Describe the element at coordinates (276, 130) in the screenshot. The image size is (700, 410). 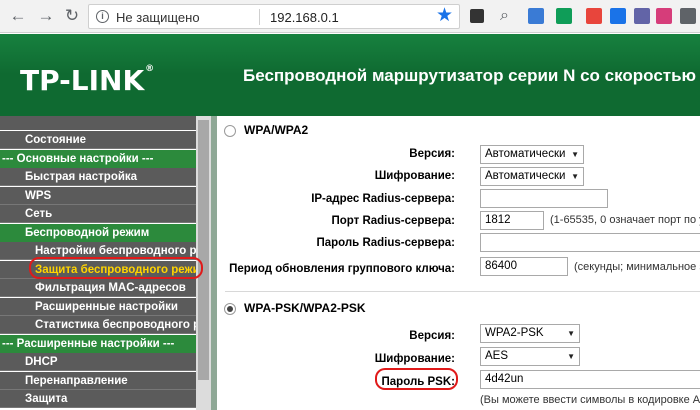
I see `wpa-section-title: WPA/WPA2` at that location.